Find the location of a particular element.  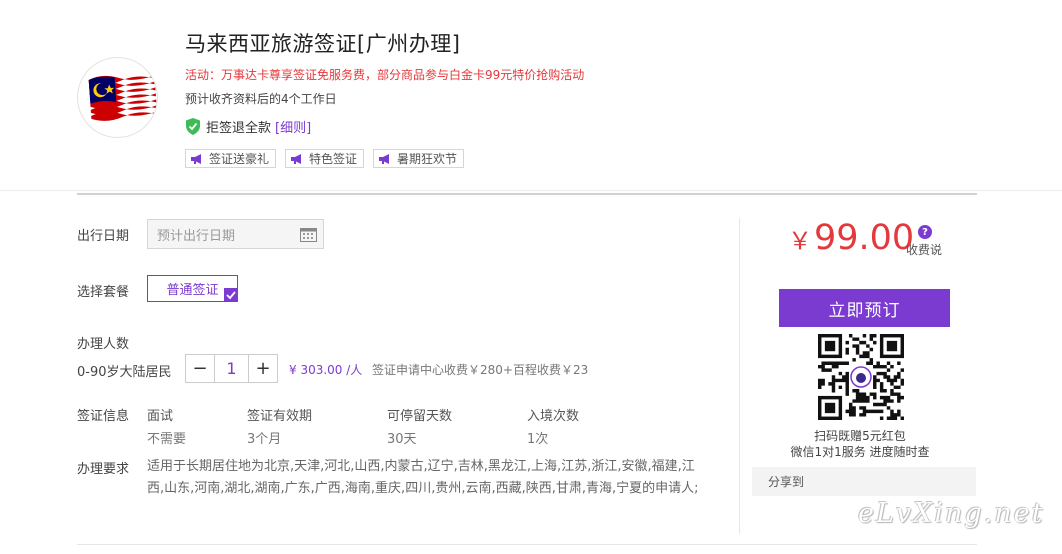

date-input: 预计出行日期 is located at coordinates (235, 234).